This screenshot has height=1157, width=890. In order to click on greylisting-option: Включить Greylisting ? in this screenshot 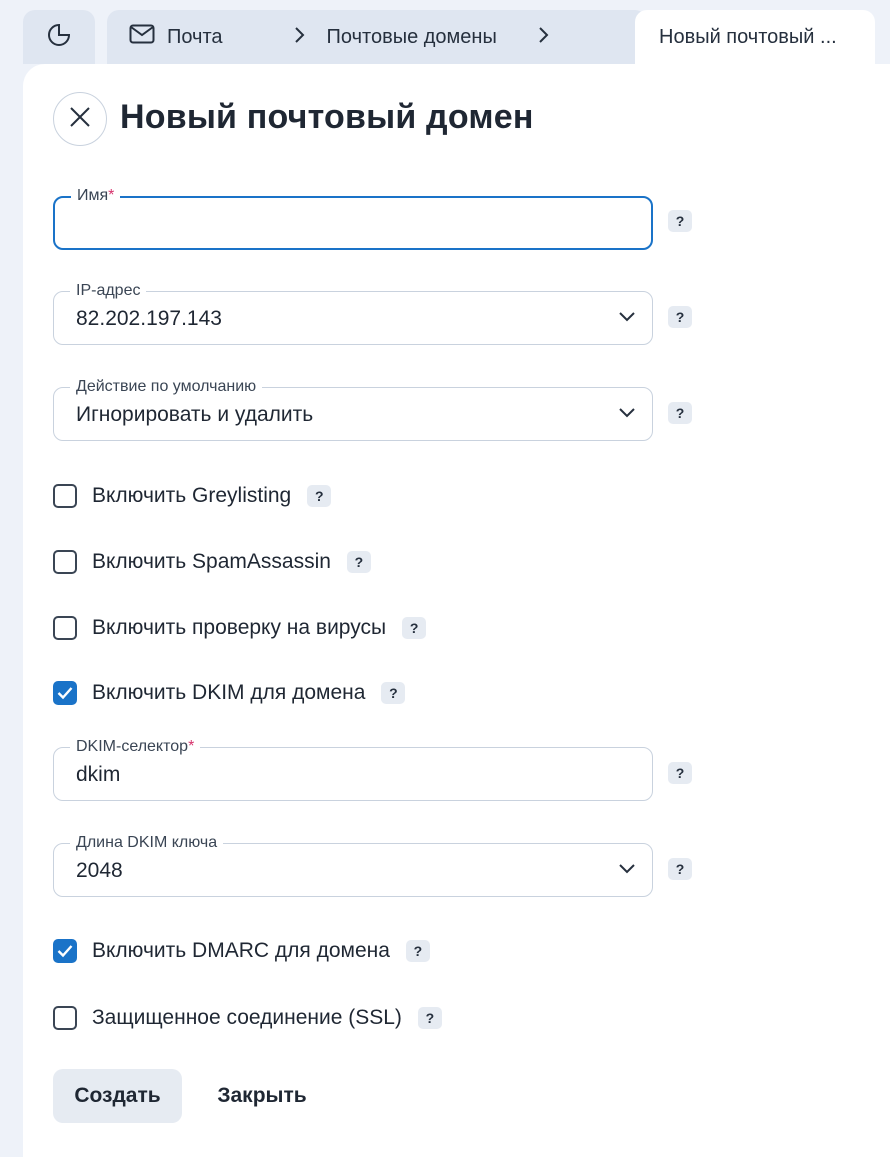, I will do `click(192, 496)`.